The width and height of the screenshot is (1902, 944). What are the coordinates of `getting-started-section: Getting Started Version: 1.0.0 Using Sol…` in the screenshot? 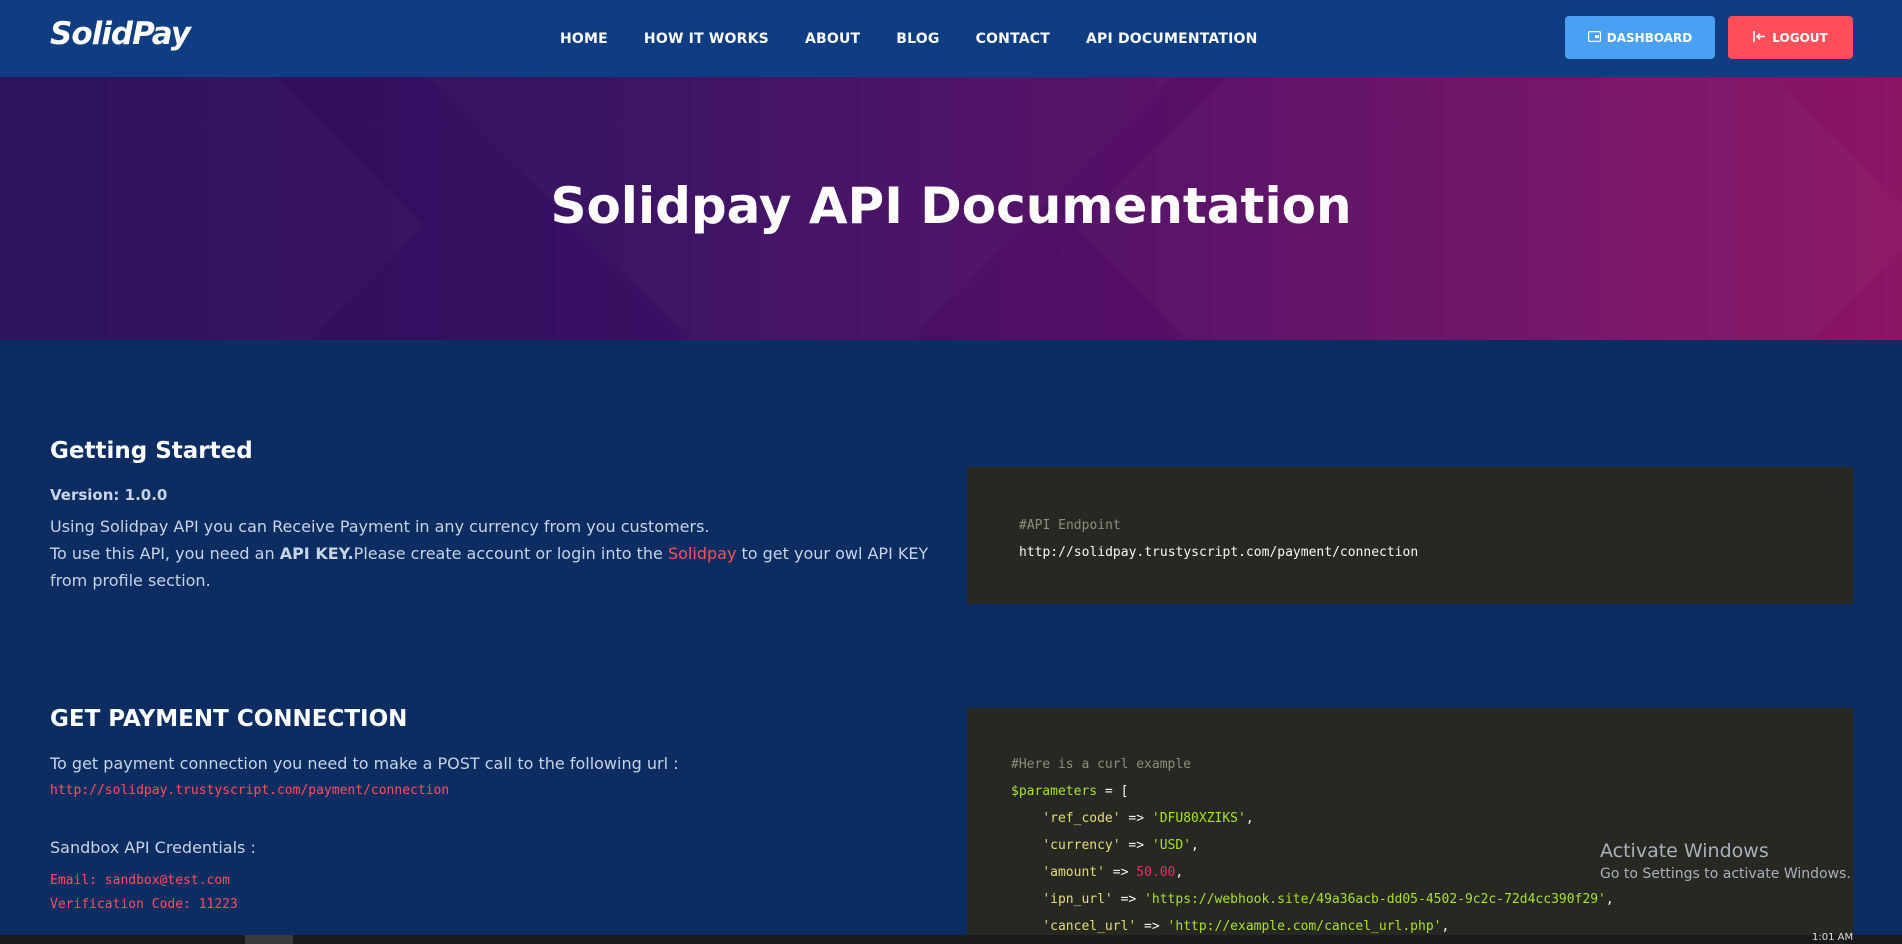 It's located at (495, 516).